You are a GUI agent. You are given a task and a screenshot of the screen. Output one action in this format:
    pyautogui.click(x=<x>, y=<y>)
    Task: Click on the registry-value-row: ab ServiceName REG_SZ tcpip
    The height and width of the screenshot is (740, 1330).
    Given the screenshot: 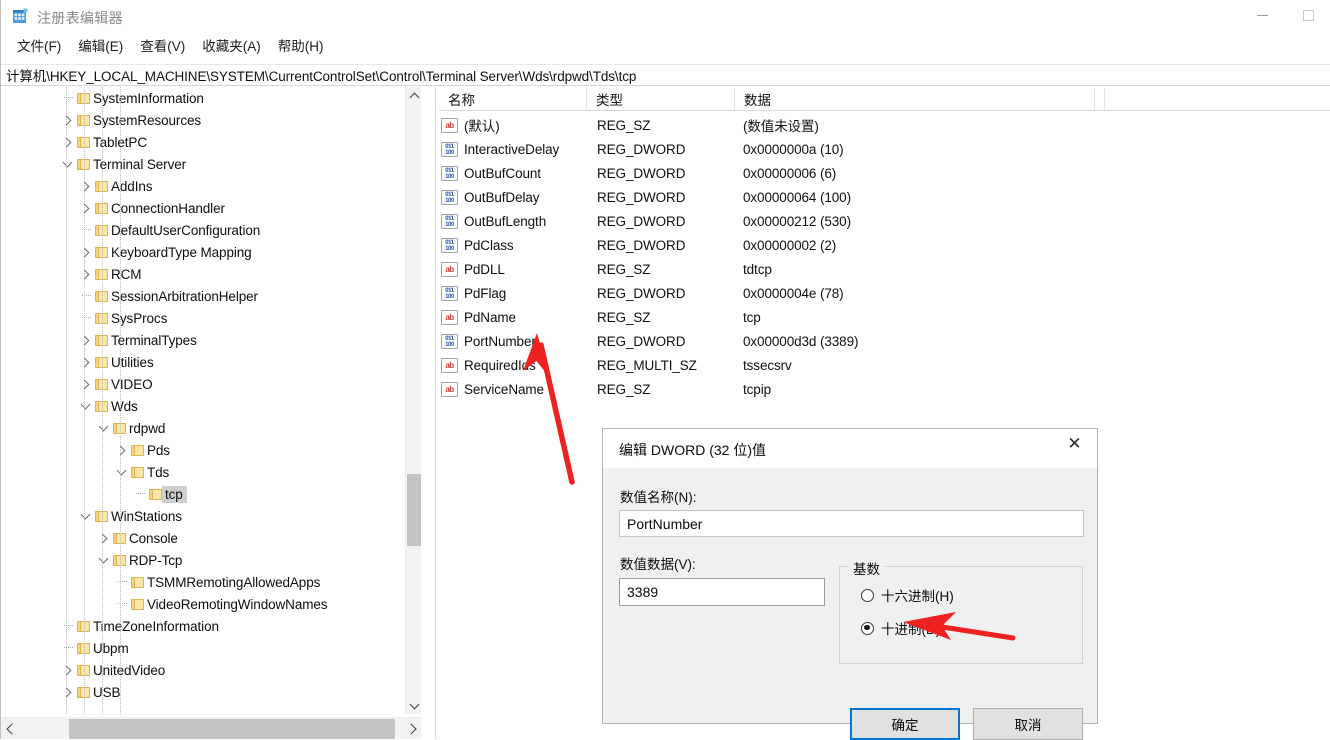 What is the action you would take?
    pyautogui.click(x=879, y=389)
    